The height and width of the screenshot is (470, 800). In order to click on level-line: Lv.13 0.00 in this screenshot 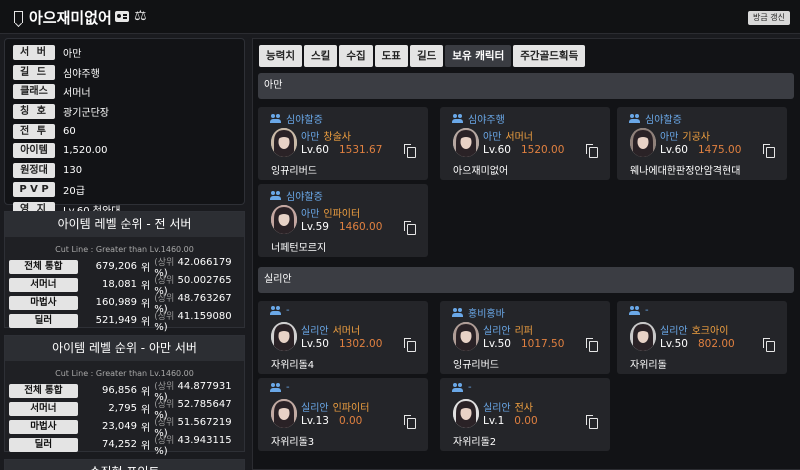, I will do `click(331, 421)`.